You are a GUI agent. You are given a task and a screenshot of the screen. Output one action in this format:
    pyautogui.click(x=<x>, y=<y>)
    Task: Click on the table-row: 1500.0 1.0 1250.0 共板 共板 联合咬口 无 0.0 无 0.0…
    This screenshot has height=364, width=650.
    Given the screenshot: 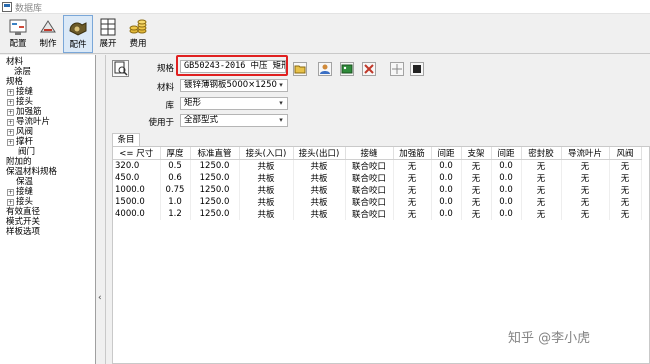 What is the action you would take?
    pyautogui.click(x=377, y=202)
    